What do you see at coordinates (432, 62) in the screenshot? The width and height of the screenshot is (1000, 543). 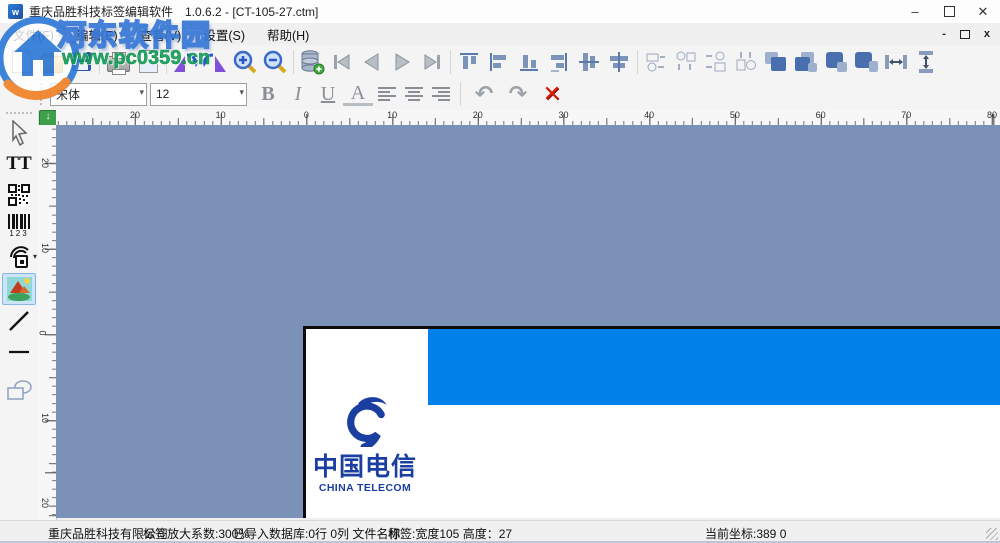 I see `nav-last-button` at bounding box center [432, 62].